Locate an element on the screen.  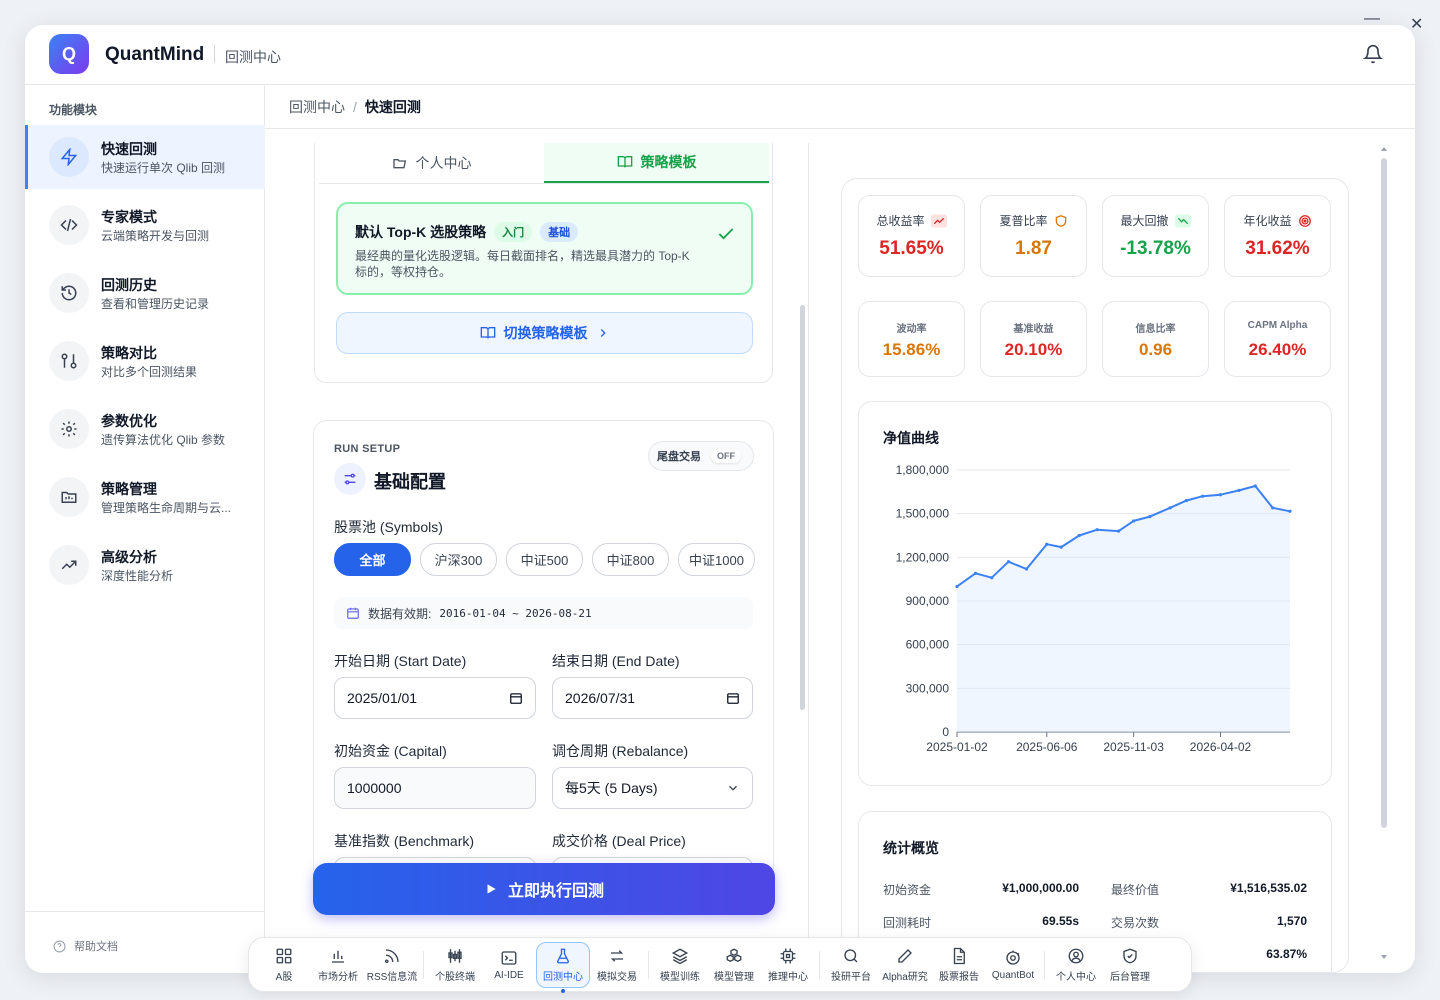
pool-option-hs300: 沪深300 is located at coordinates (458, 559).